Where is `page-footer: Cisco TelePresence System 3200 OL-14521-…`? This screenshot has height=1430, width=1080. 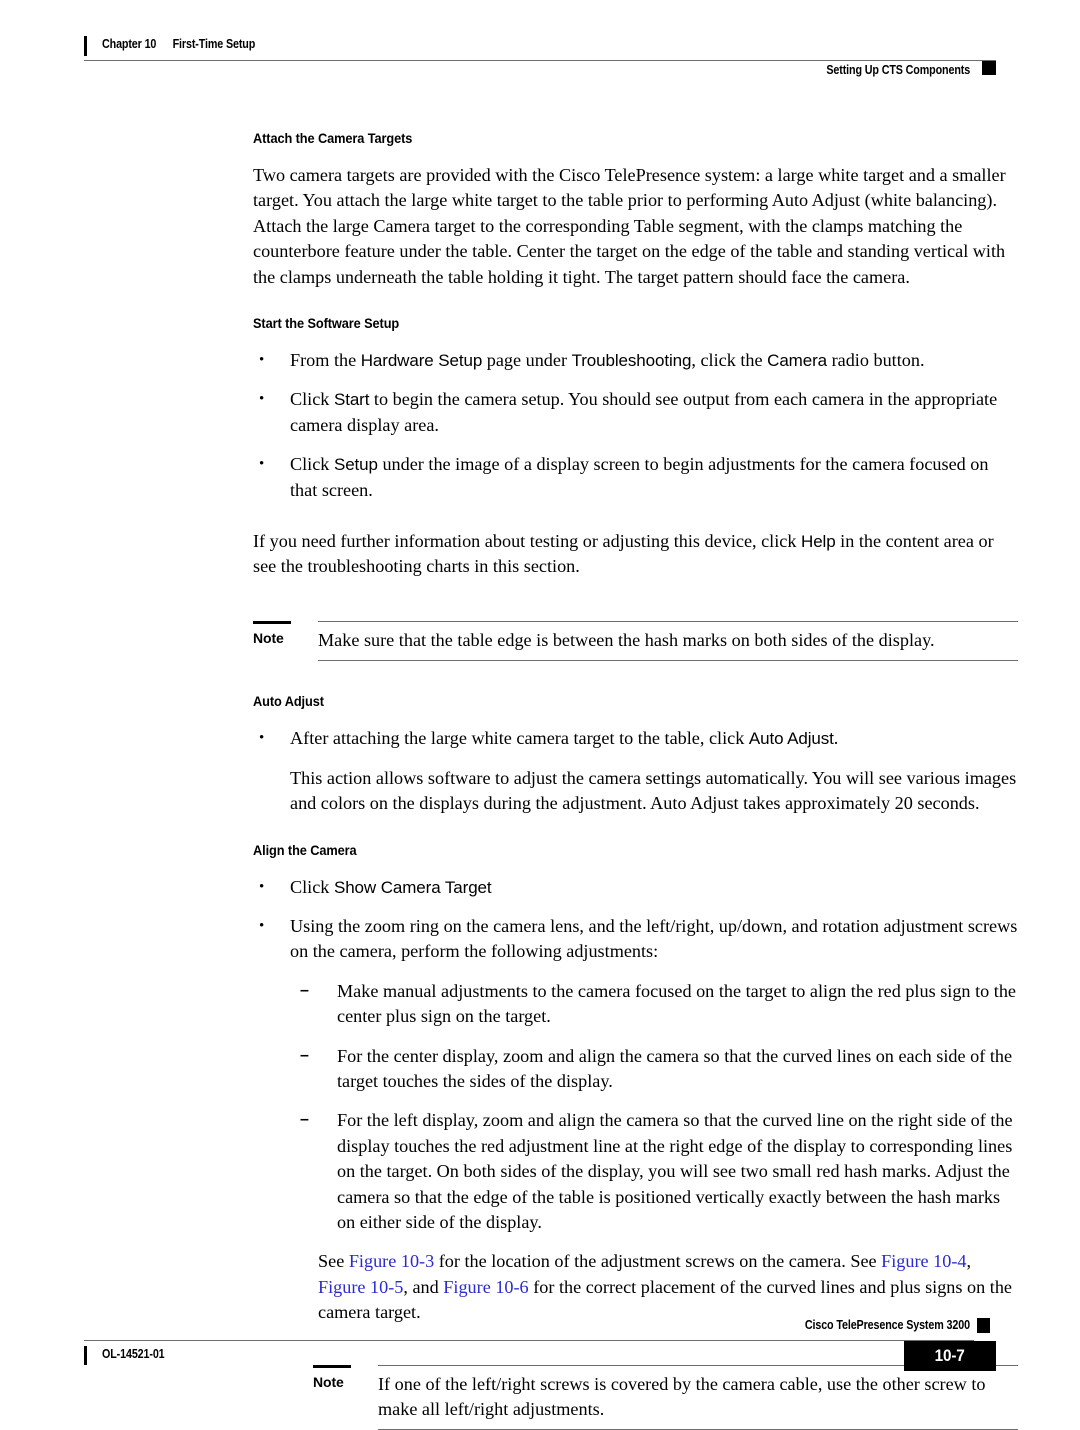 page-footer: Cisco TelePresence System 3200 OL-14521-… is located at coordinates (540, 1348).